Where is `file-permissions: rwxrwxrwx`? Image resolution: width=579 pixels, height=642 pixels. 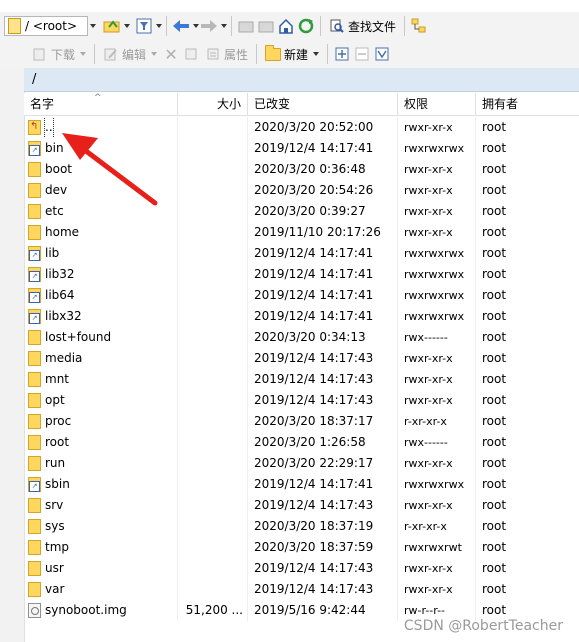 file-permissions: rwxrwxrwx is located at coordinates (437, 253).